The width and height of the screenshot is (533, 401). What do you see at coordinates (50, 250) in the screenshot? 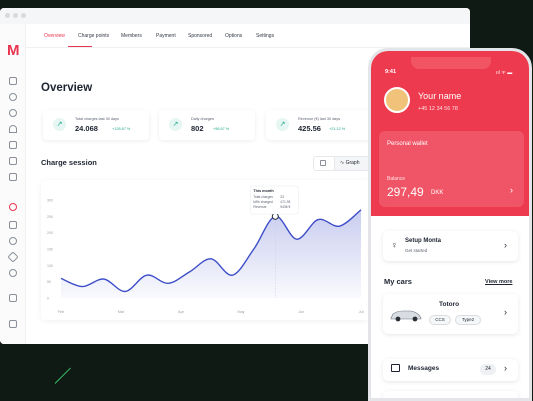
I see `y-tick-label: 150` at bounding box center [50, 250].